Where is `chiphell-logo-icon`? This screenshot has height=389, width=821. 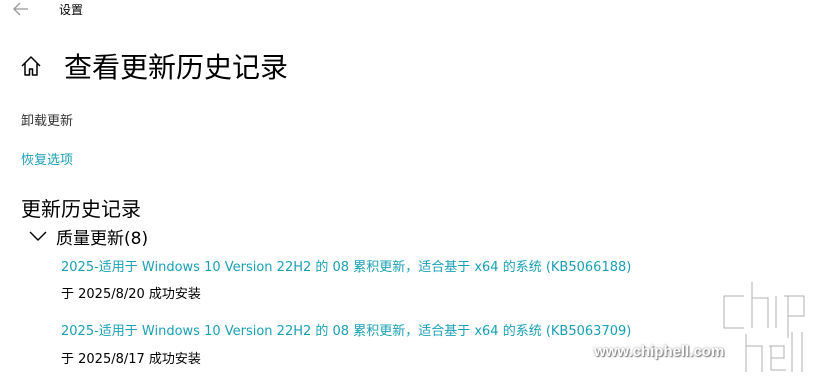 chiphell-logo-icon is located at coordinates (764, 327).